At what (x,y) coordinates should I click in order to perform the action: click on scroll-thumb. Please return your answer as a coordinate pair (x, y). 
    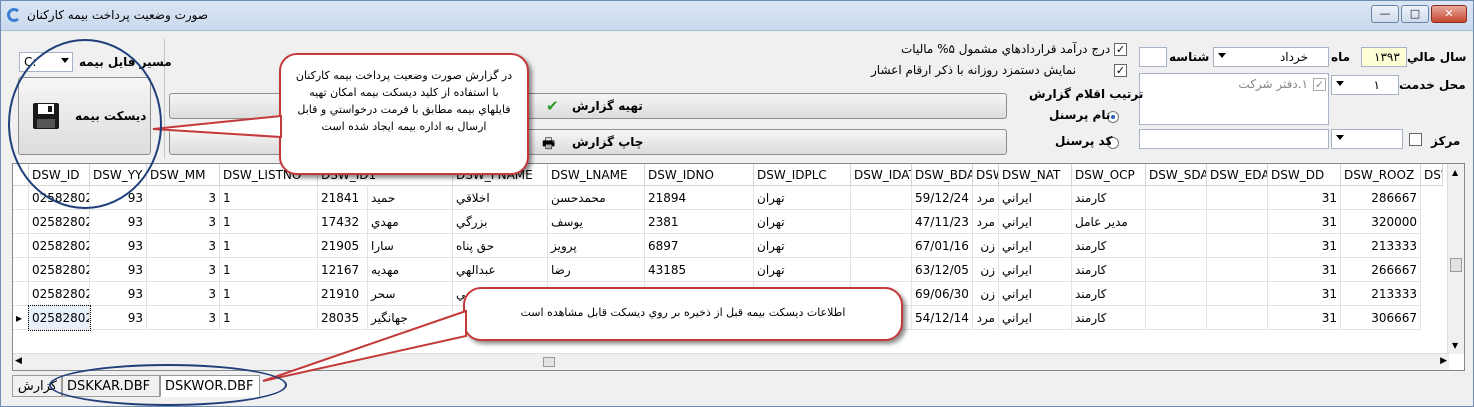
    Looking at the image, I should click on (549, 362).